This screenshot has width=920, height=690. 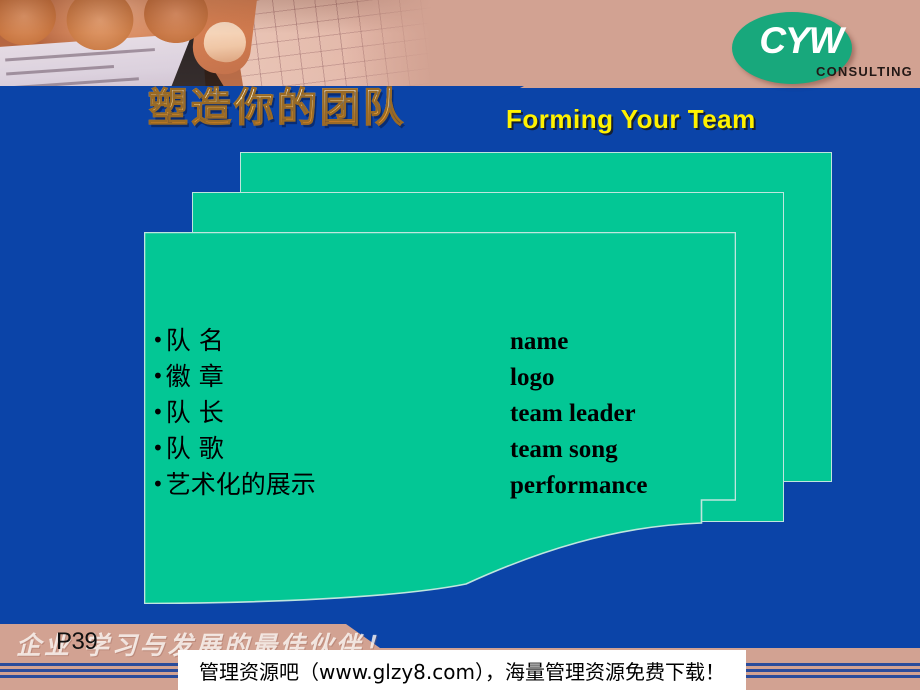 I want to click on list-item: •队 歌 team song, so click(x=452, y=454).